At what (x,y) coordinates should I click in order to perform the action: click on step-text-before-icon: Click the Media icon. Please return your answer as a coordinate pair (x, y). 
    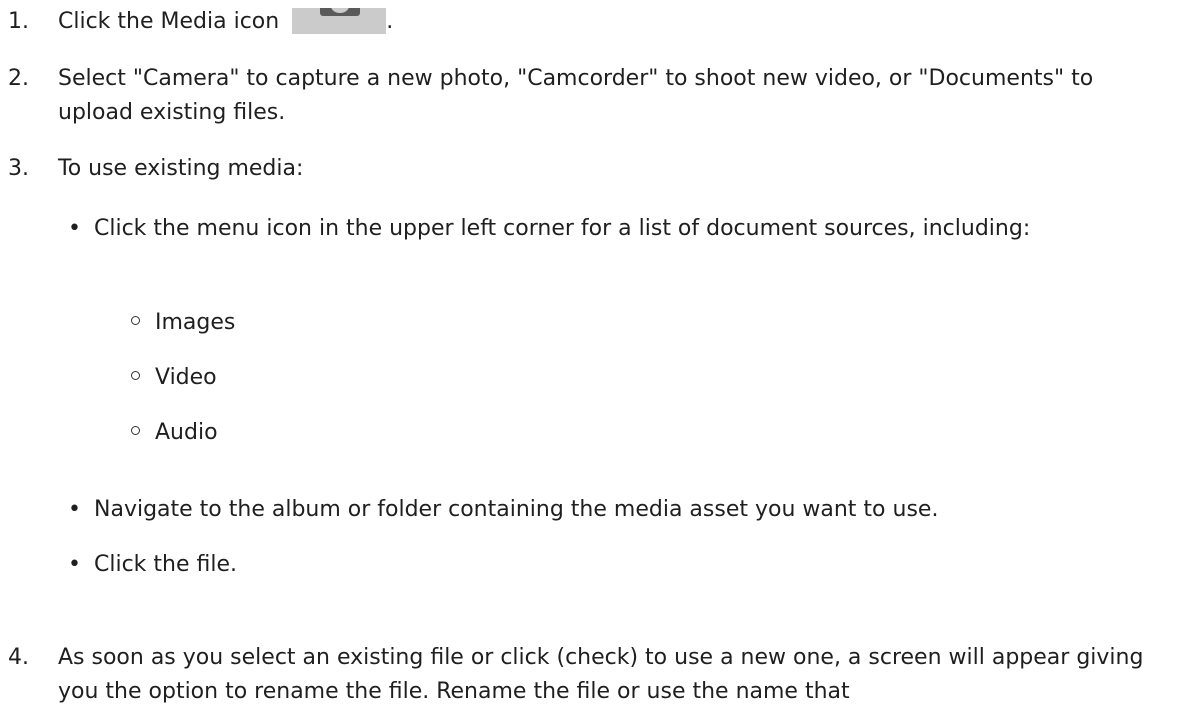
    Looking at the image, I should click on (169, 21).